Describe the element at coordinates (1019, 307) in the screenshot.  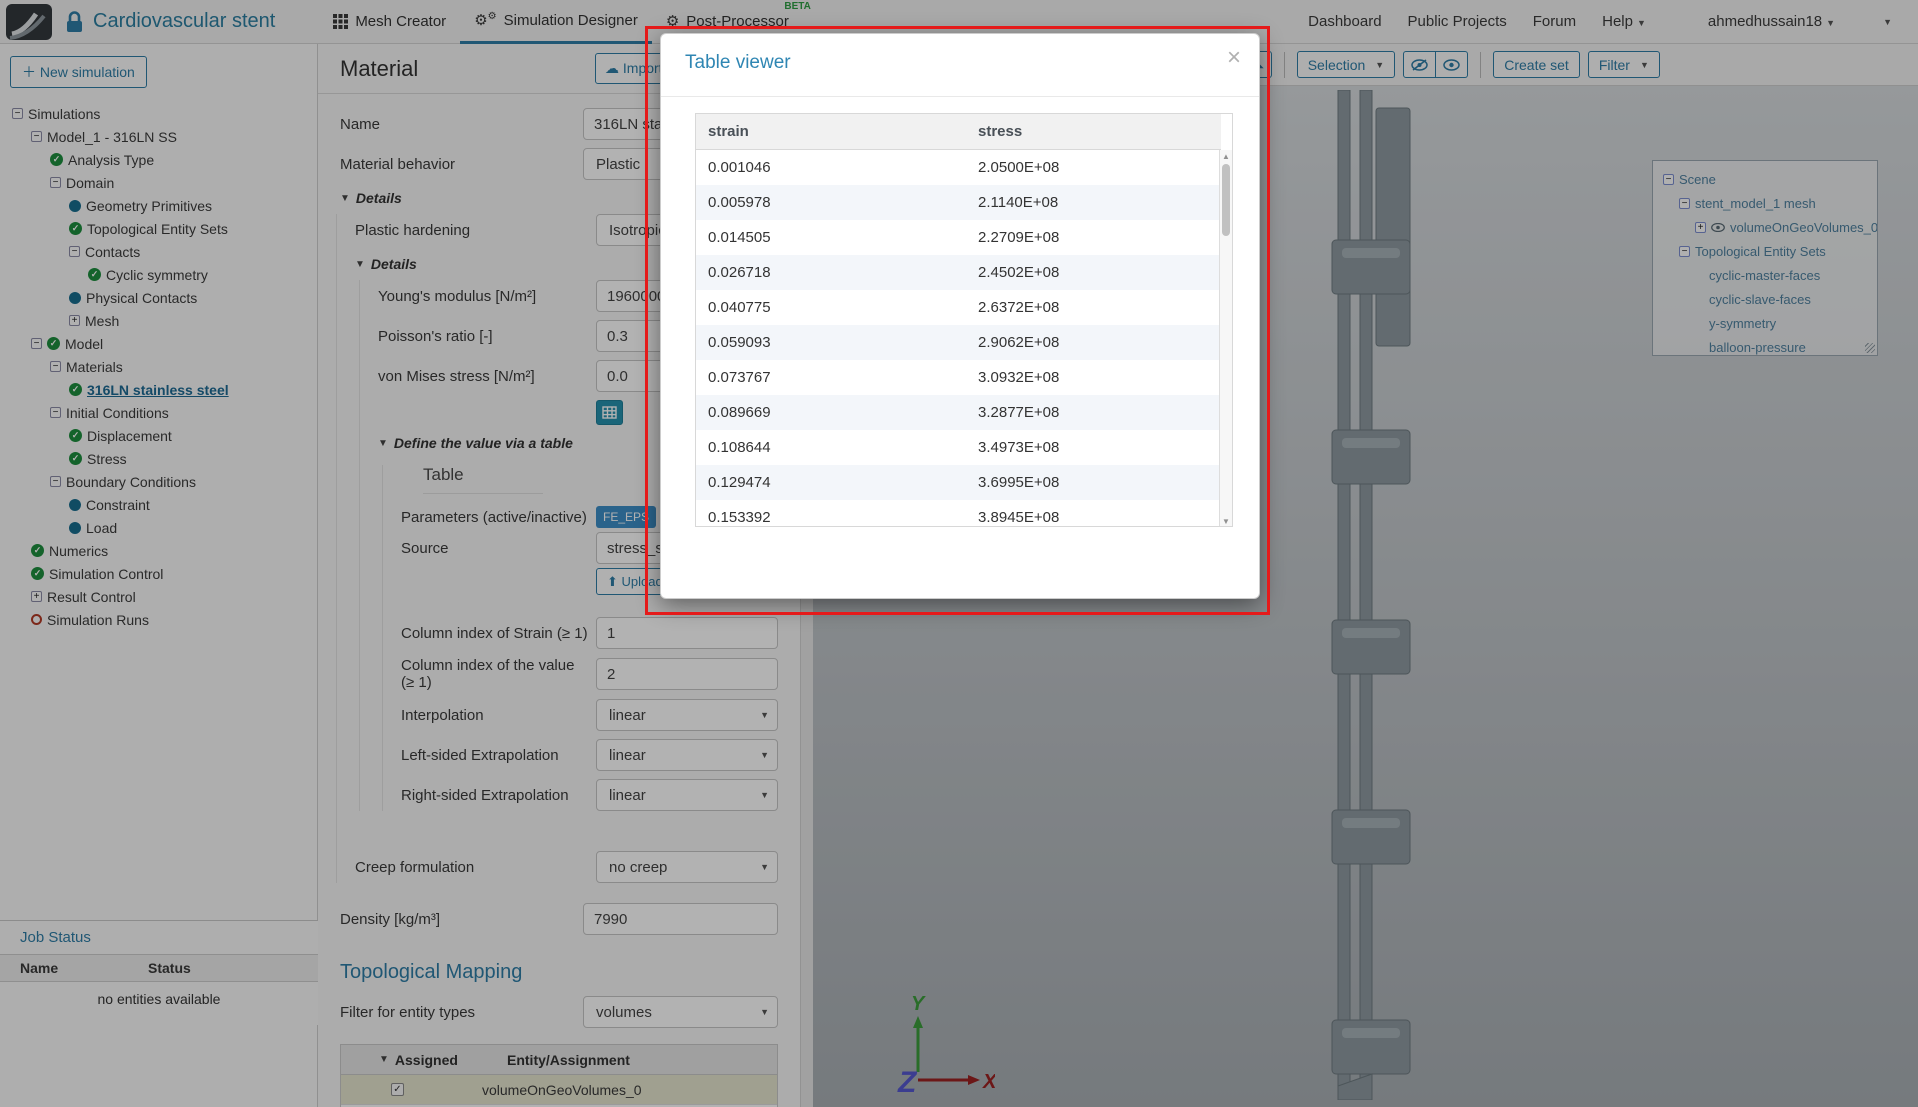
I see `cell-stress: 2.6372E+08` at that location.